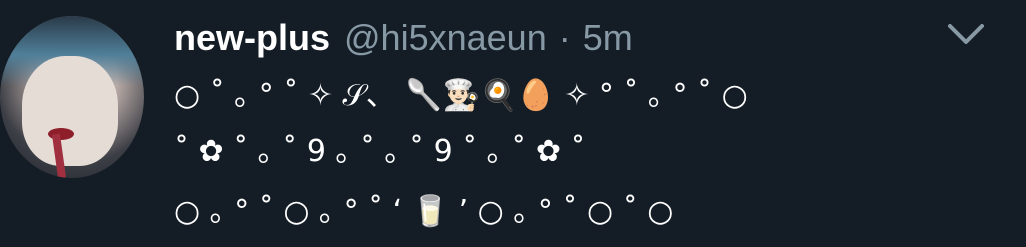 The height and width of the screenshot is (247, 1026). Describe the element at coordinates (380, 151) in the screenshot. I see `tweet-text-line-2: ˚ ✿ ˚ ｡ ˚ 9 ｡ ˚ ｡ ˚ 9 ˚ ｡ ˚ ✿ ˚` at that location.